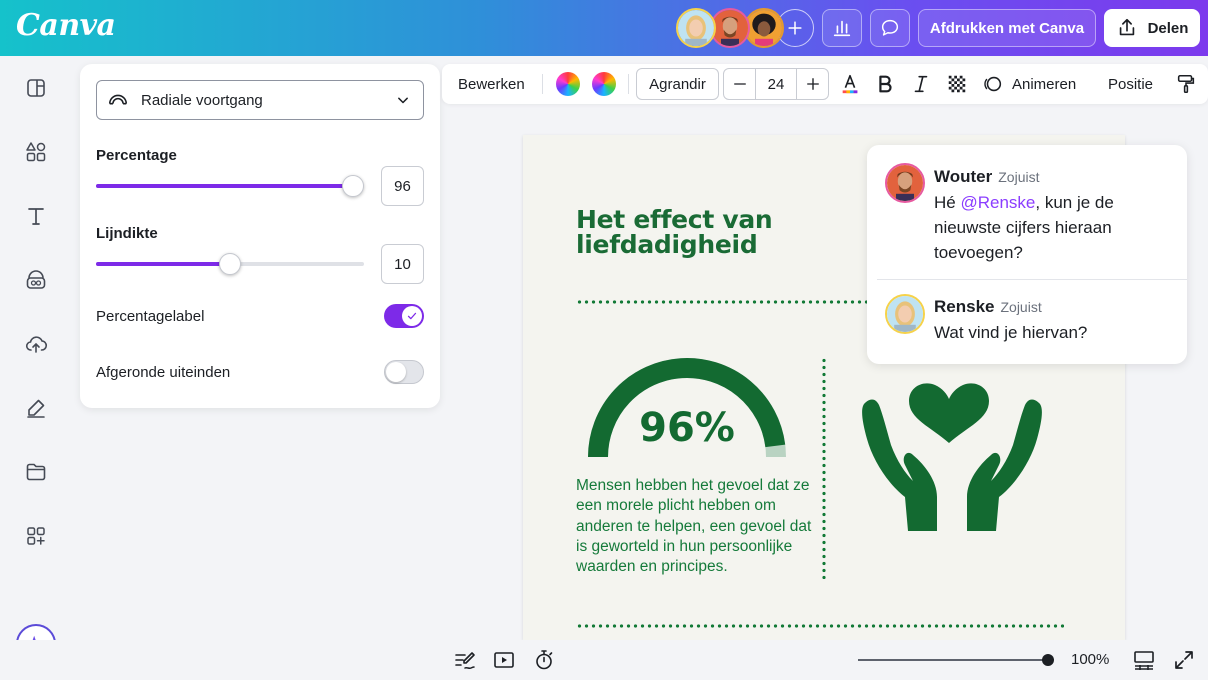  Describe the element at coordinates (66, 25) in the screenshot. I see `canva-logo: Canva` at that location.